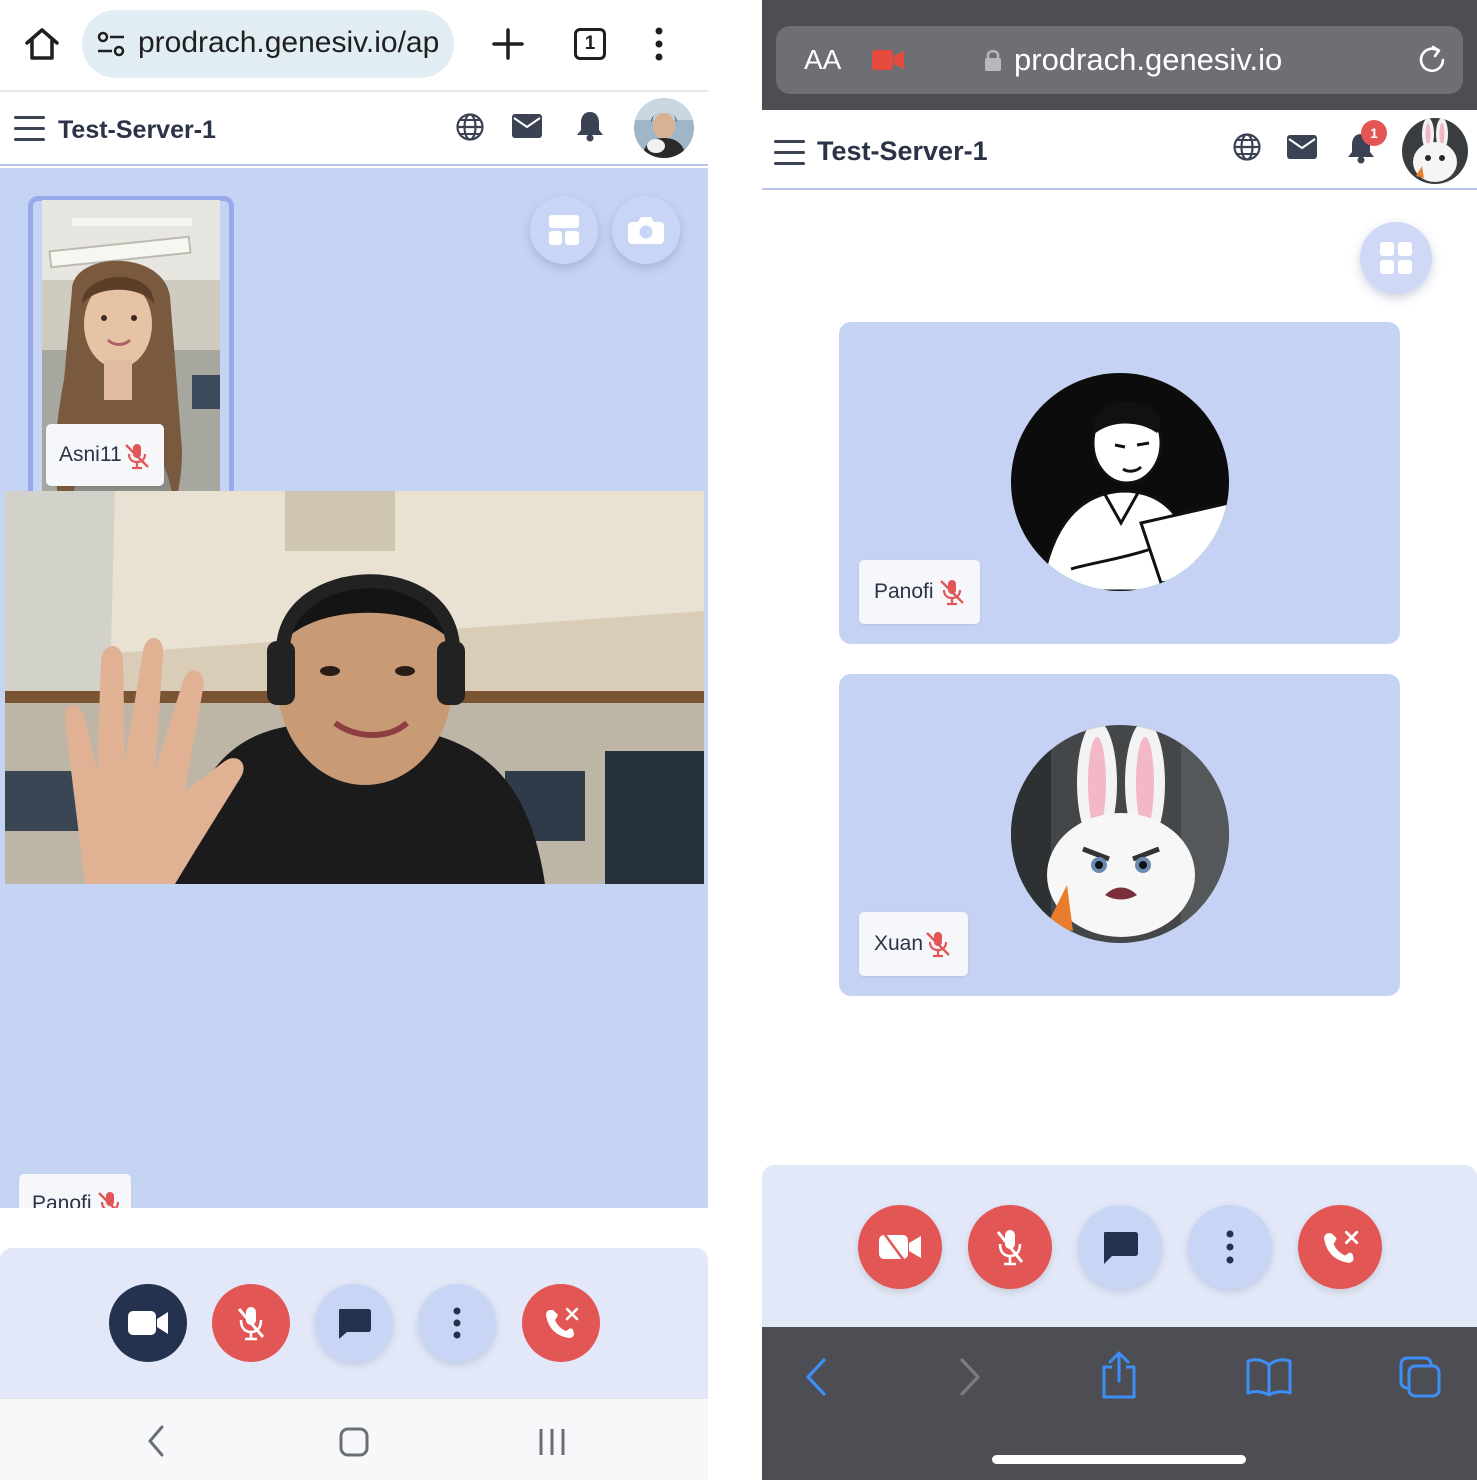 Image resolution: width=1477 pixels, height=1480 pixels. Describe the element at coordinates (590, 44) in the screenshot. I see `tab-switcher-button: 1` at that location.